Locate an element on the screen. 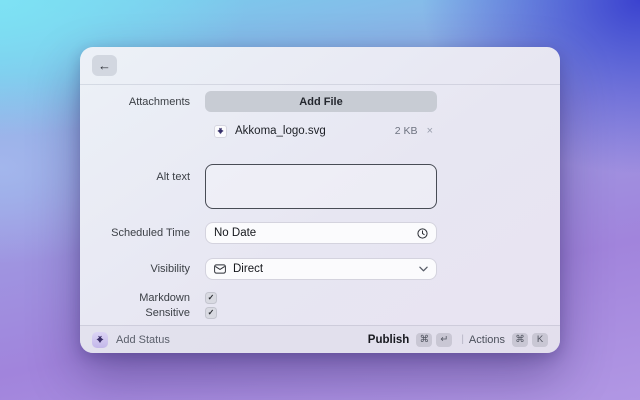 This screenshot has width=640, height=400. attachment-item: Akkoma_logo.svg 2 KB × is located at coordinates (321, 131).